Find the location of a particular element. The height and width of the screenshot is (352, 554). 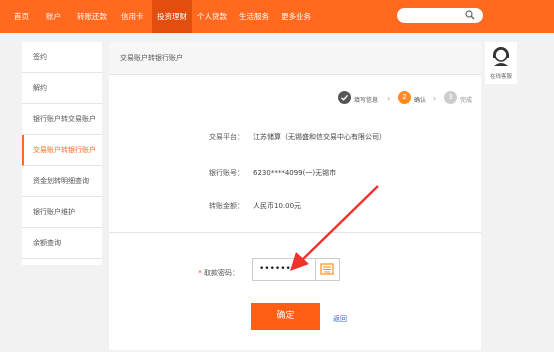

soft-keyboard-button is located at coordinates (328, 269).